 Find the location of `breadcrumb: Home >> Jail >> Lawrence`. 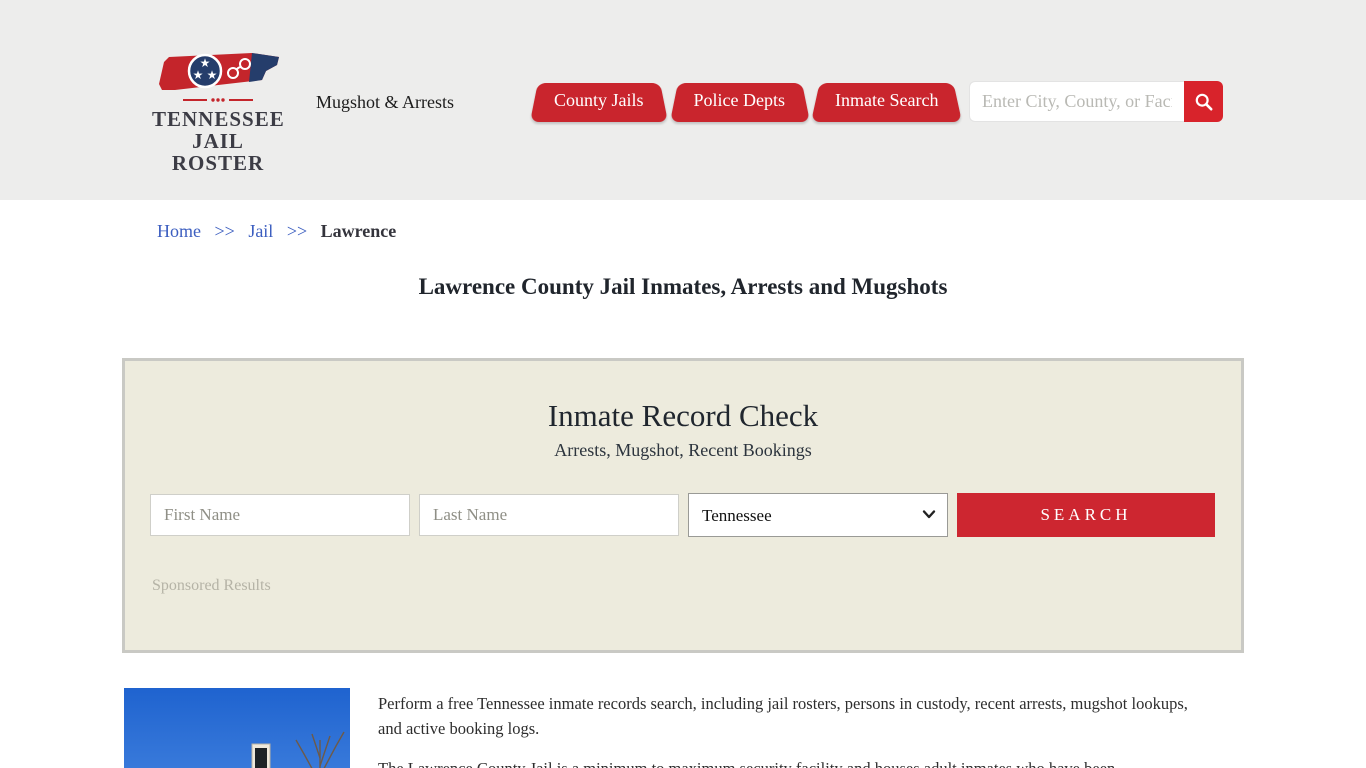

breadcrumb: Home >> Jail >> Lawrence is located at coordinates (276, 231).